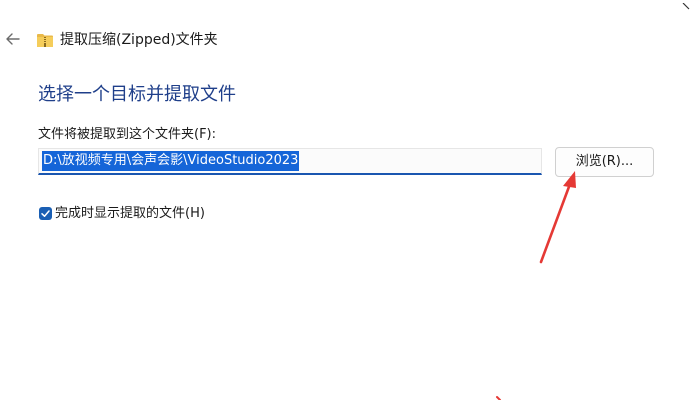  What do you see at coordinates (130, 213) in the screenshot?
I see `show-files-label: 完成时显示提取的文件(H)` at bounding box center [130, 213].